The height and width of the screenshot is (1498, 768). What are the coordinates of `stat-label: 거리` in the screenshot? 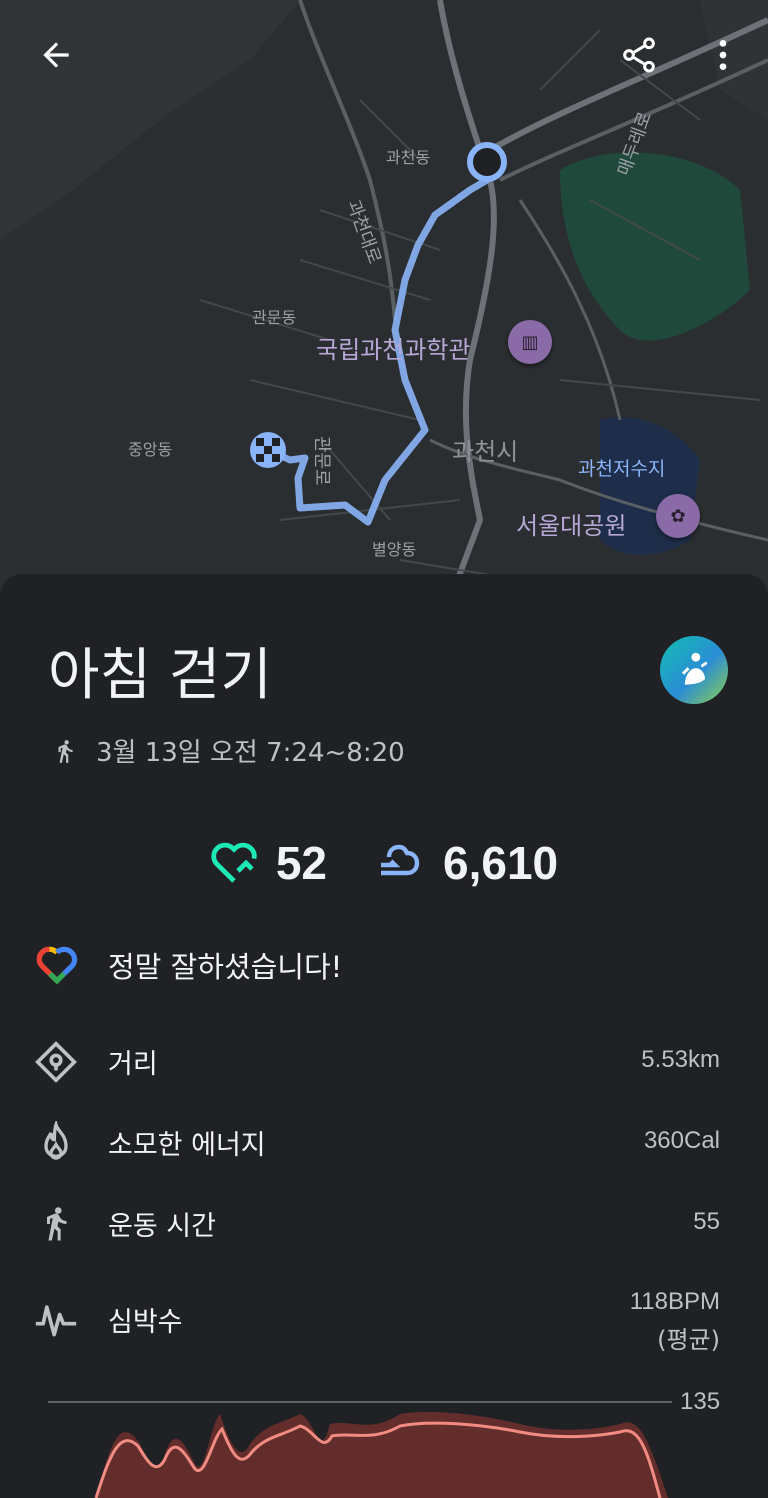 It's located at (133, 1064).